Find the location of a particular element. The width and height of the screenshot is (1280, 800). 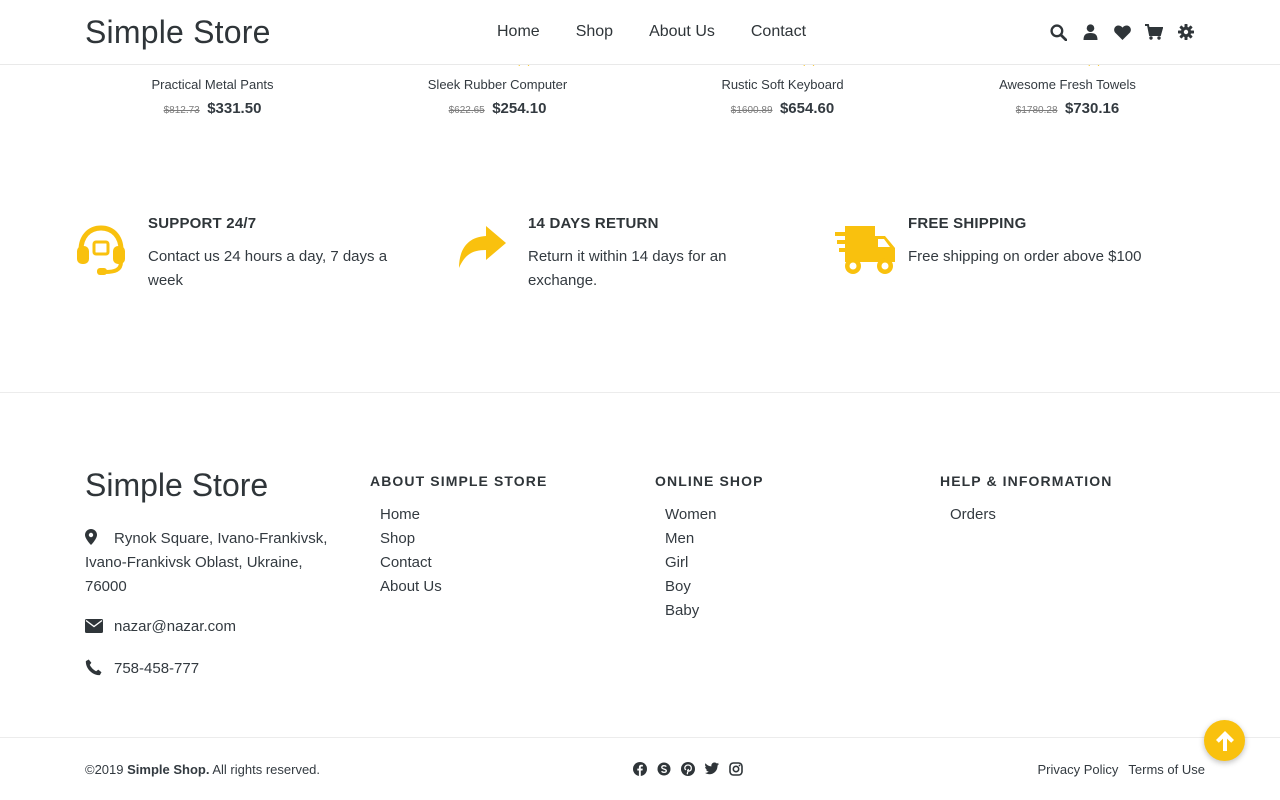

section-divider is located at coordinates (640, 392).